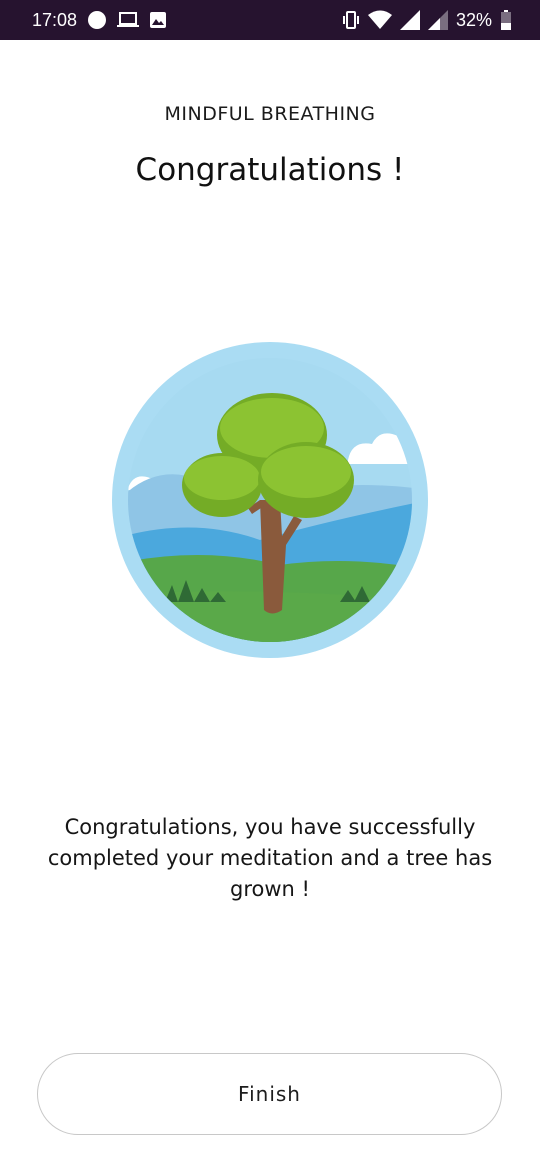 Image resolution: width=540 pixels, height=1170 pixels. Describe the element at coordinates (506, 20) in the screenshot. I see `battery-icon` at that location.